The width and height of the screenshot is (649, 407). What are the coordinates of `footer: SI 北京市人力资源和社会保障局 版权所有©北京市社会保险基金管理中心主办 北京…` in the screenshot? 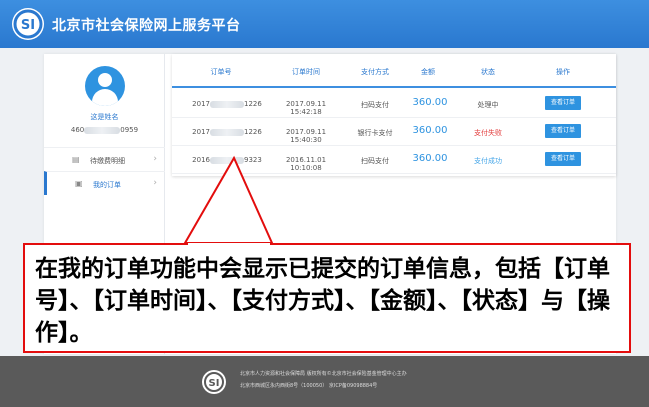 It's located at (324, 381).